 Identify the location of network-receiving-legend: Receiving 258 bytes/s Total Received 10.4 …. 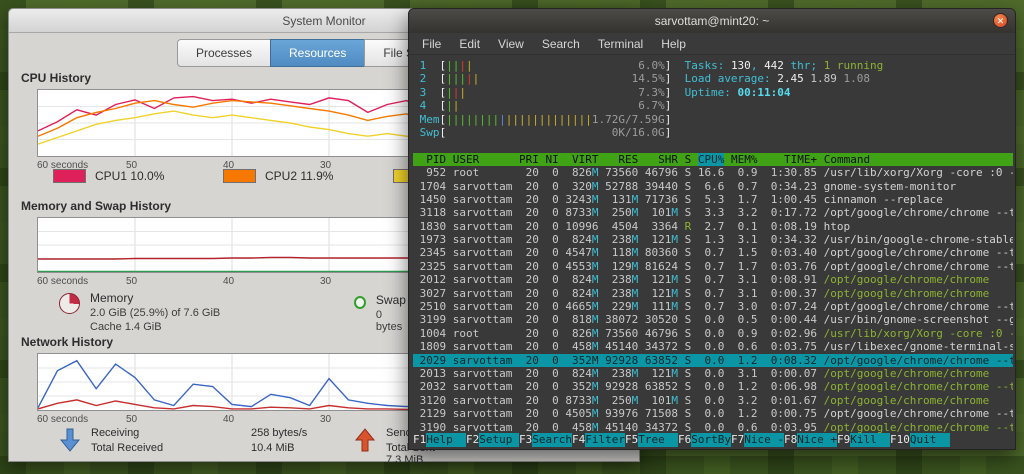
(183, 442).